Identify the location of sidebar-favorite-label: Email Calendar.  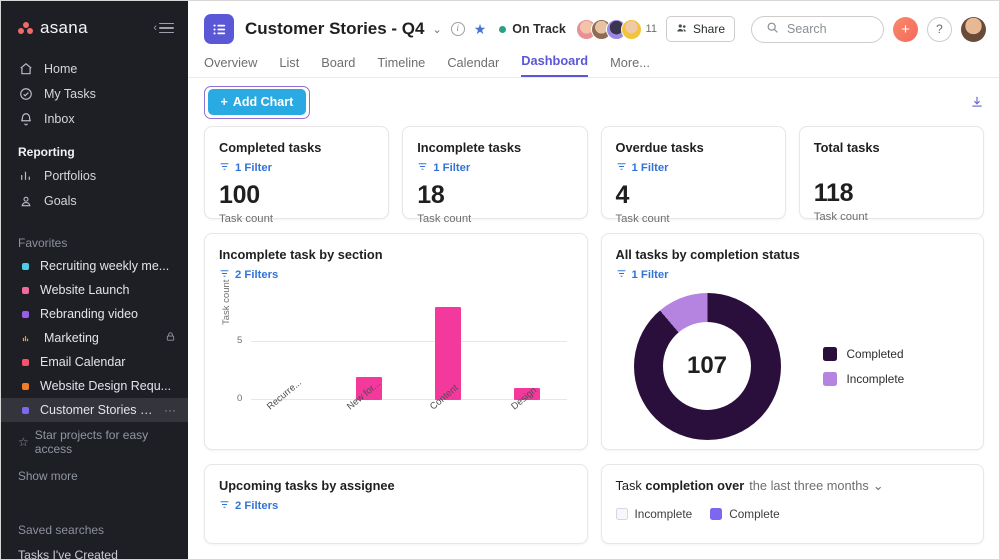
(83, 362).